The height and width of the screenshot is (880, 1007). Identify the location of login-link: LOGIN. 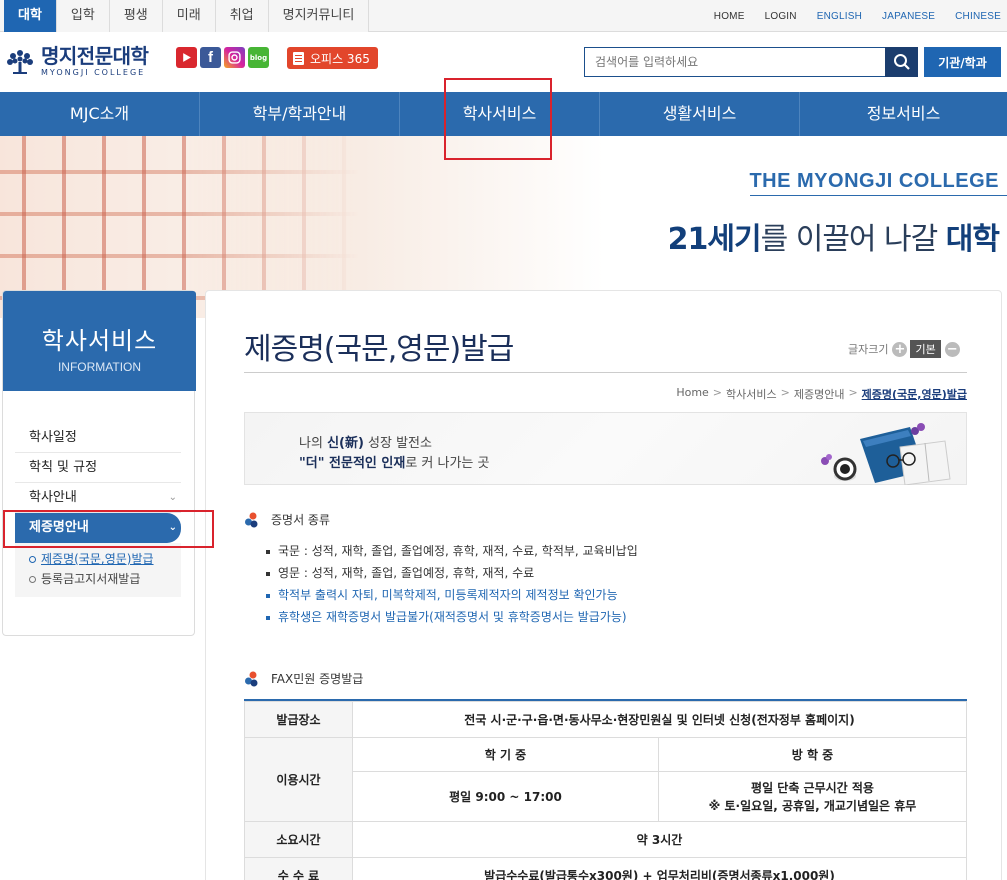
(781, 16).